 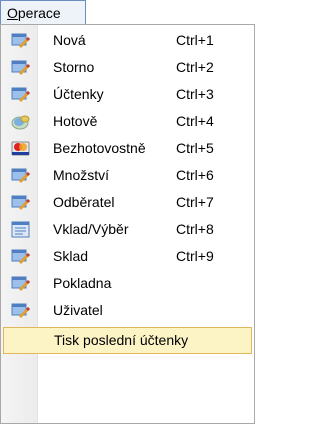 I want to click on menu-item-uctenky: Účtenky Ctrl+3, so click(x=127, y=94).